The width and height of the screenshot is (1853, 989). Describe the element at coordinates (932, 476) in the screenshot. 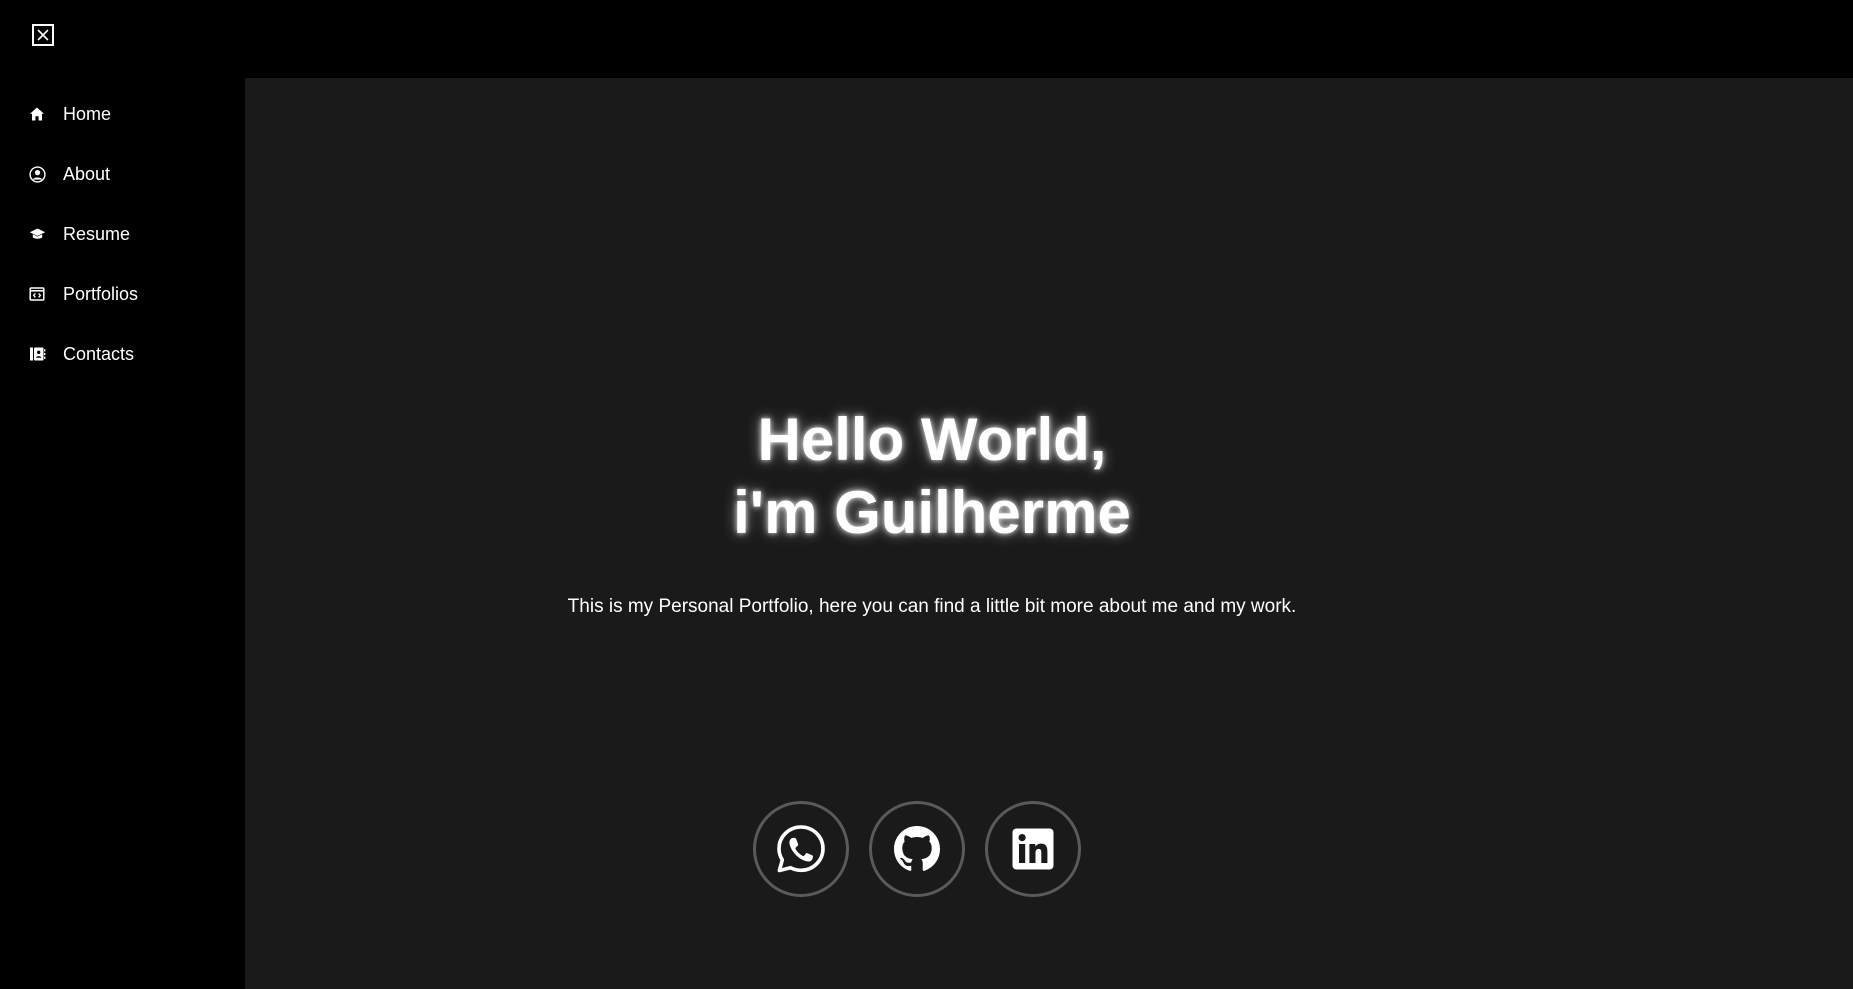

I see `hero-title: Hello World, i'm Guilherme` at that location.